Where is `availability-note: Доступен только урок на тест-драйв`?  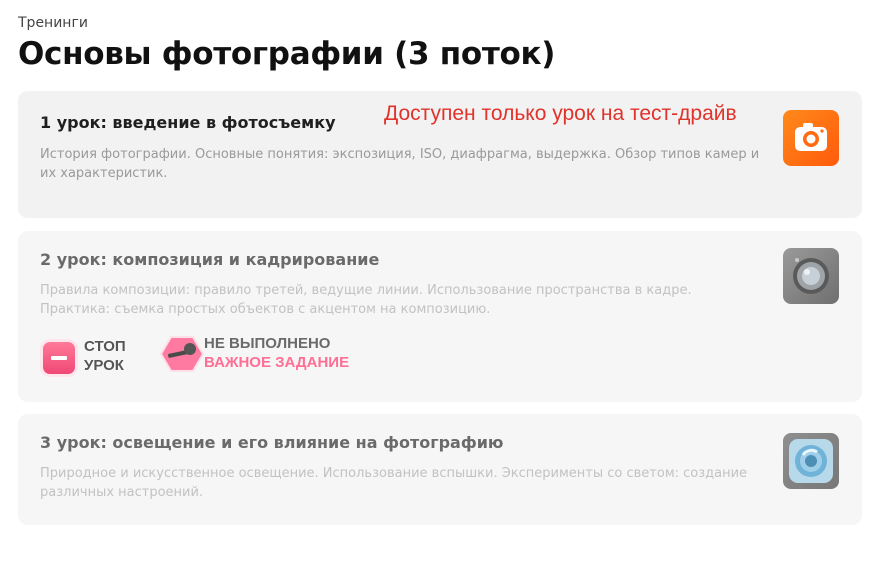 availability-note: Доступен только урок на тест-драйв is located at coordinates (560, 113).